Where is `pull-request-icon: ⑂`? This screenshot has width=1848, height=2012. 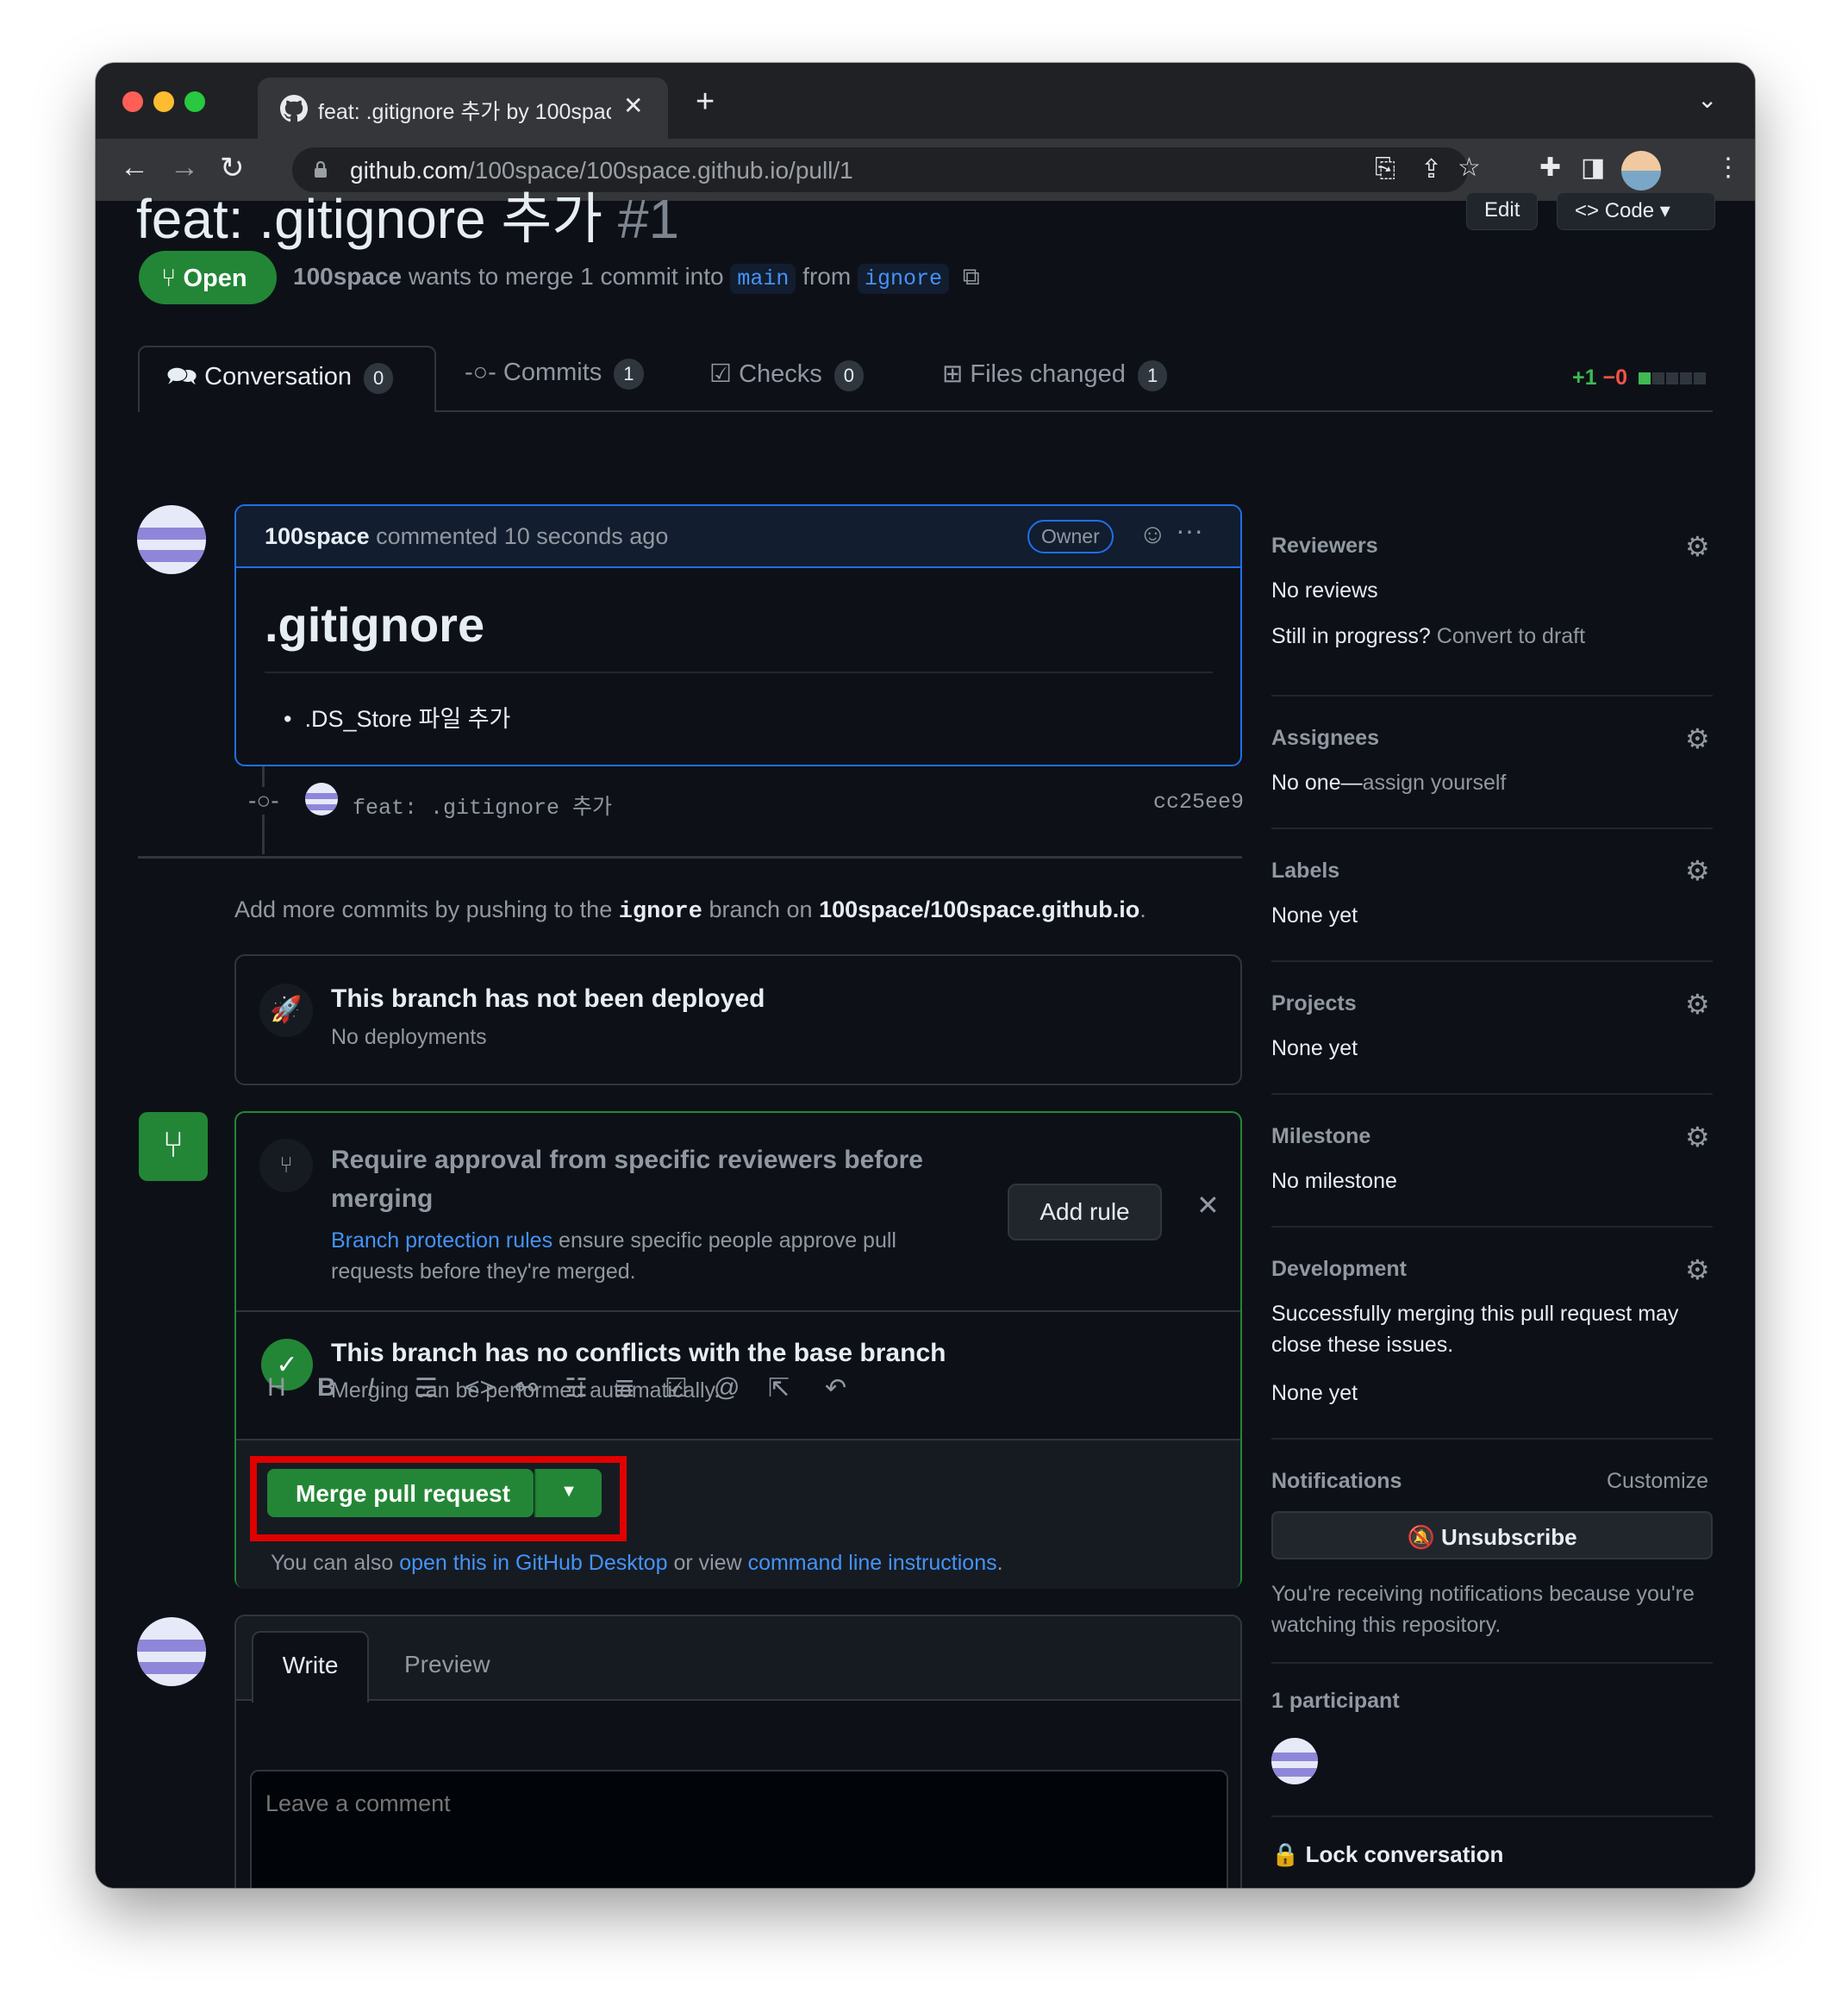
pull-request-icon: ⑂ is located at coordinates (169, 278).